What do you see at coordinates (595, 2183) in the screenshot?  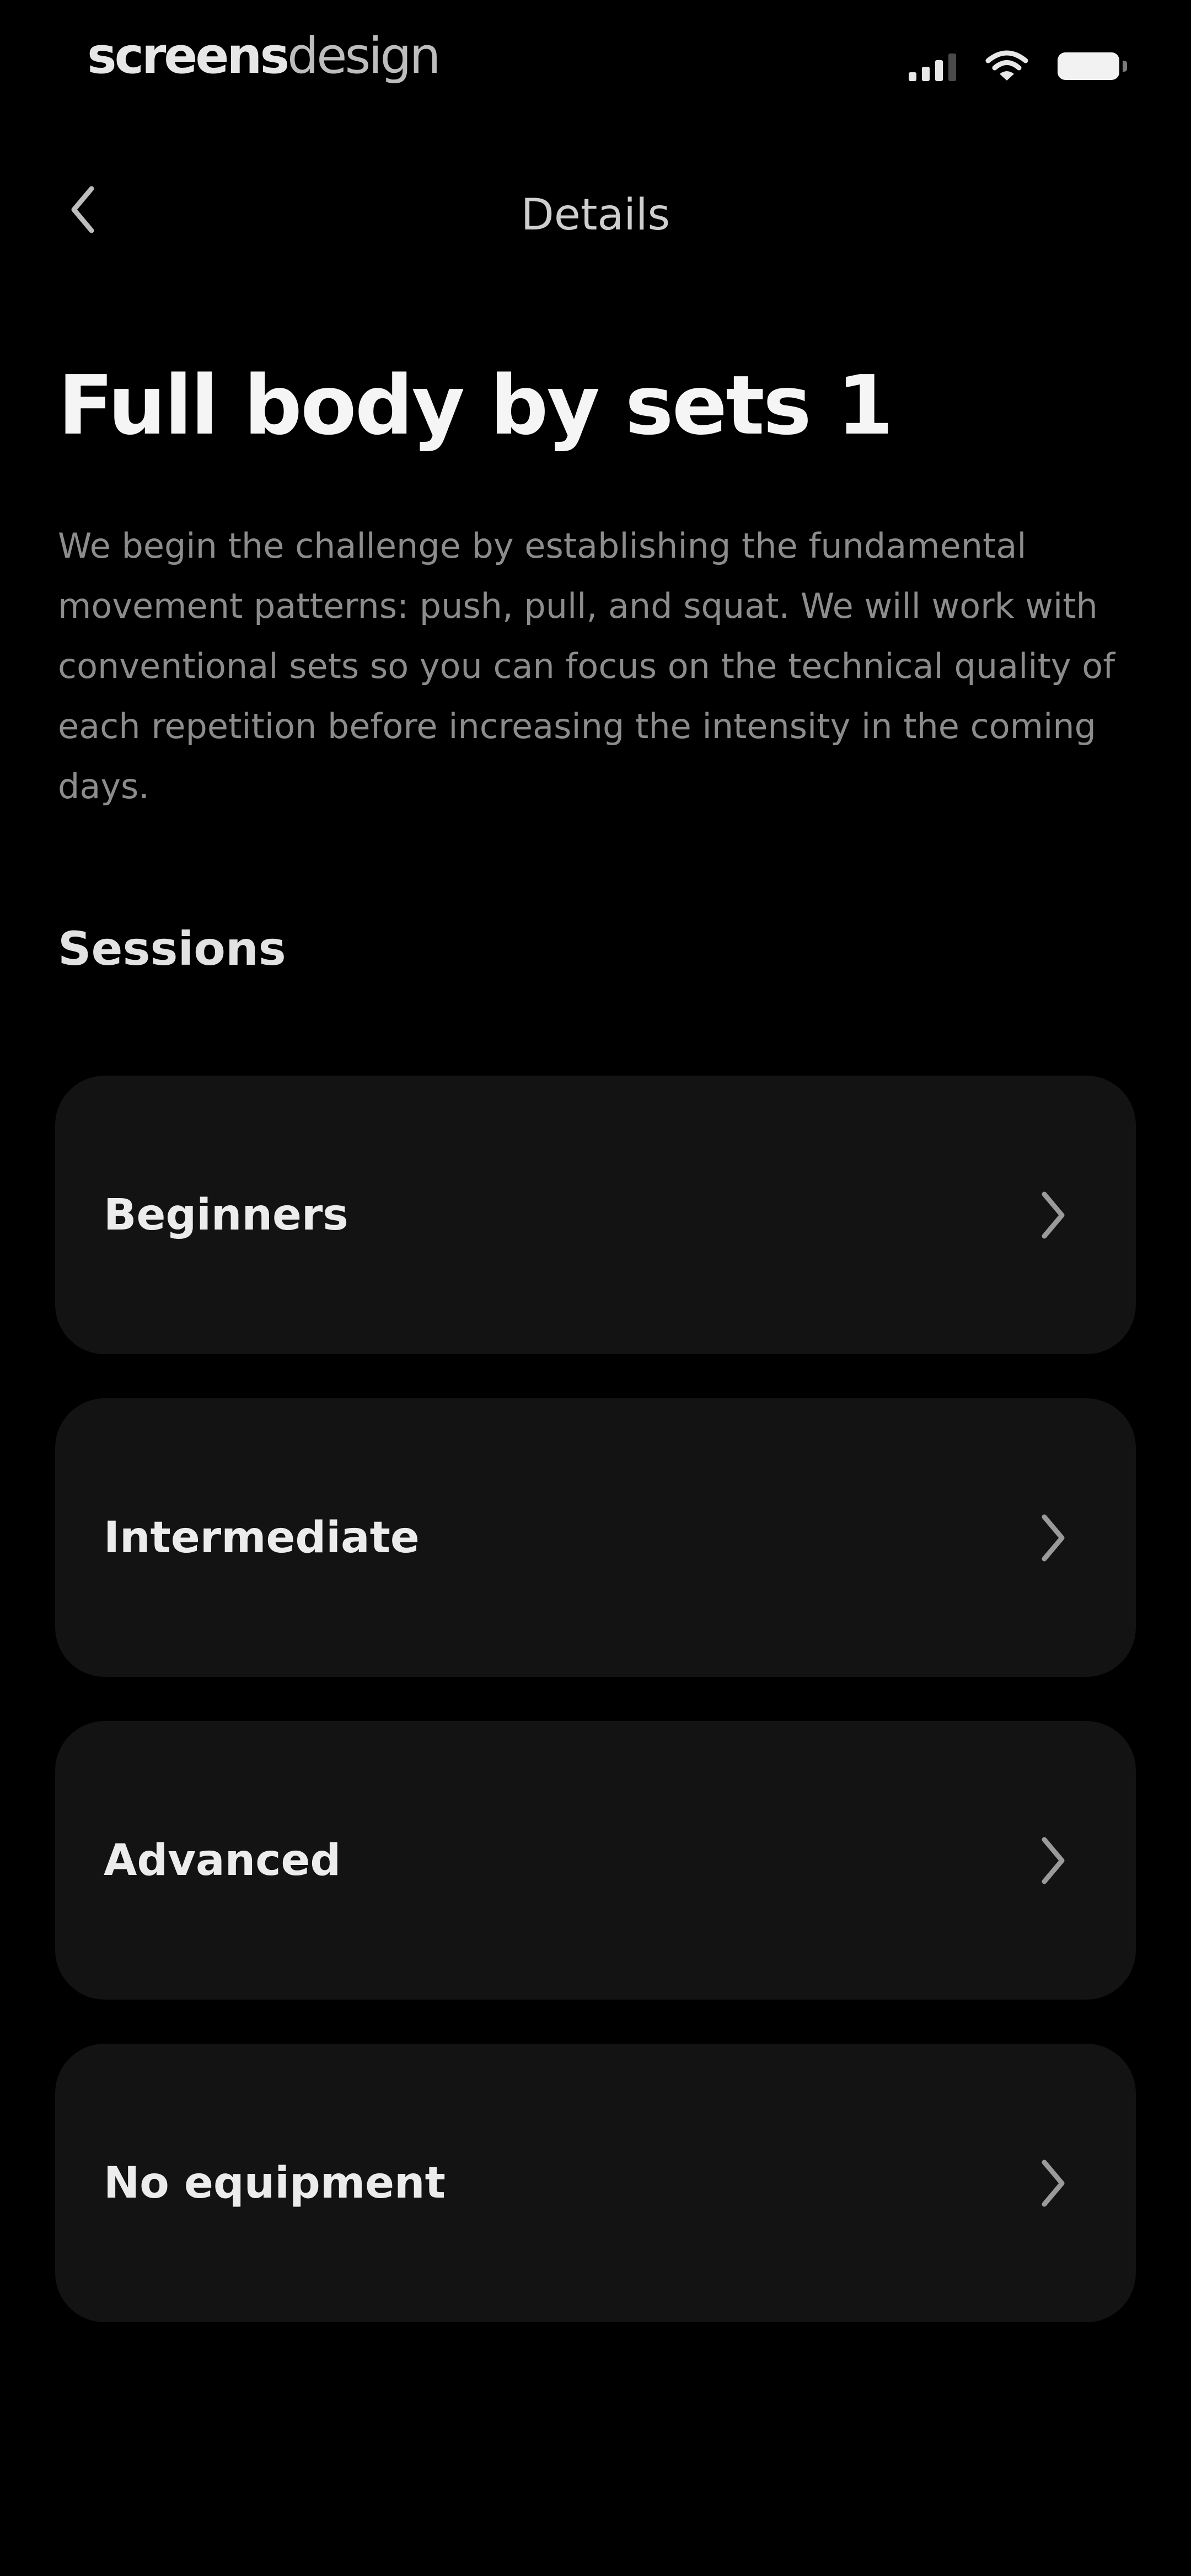 I see `session-card-no-equipment: No equipment` at bounding box center [595, 2183].